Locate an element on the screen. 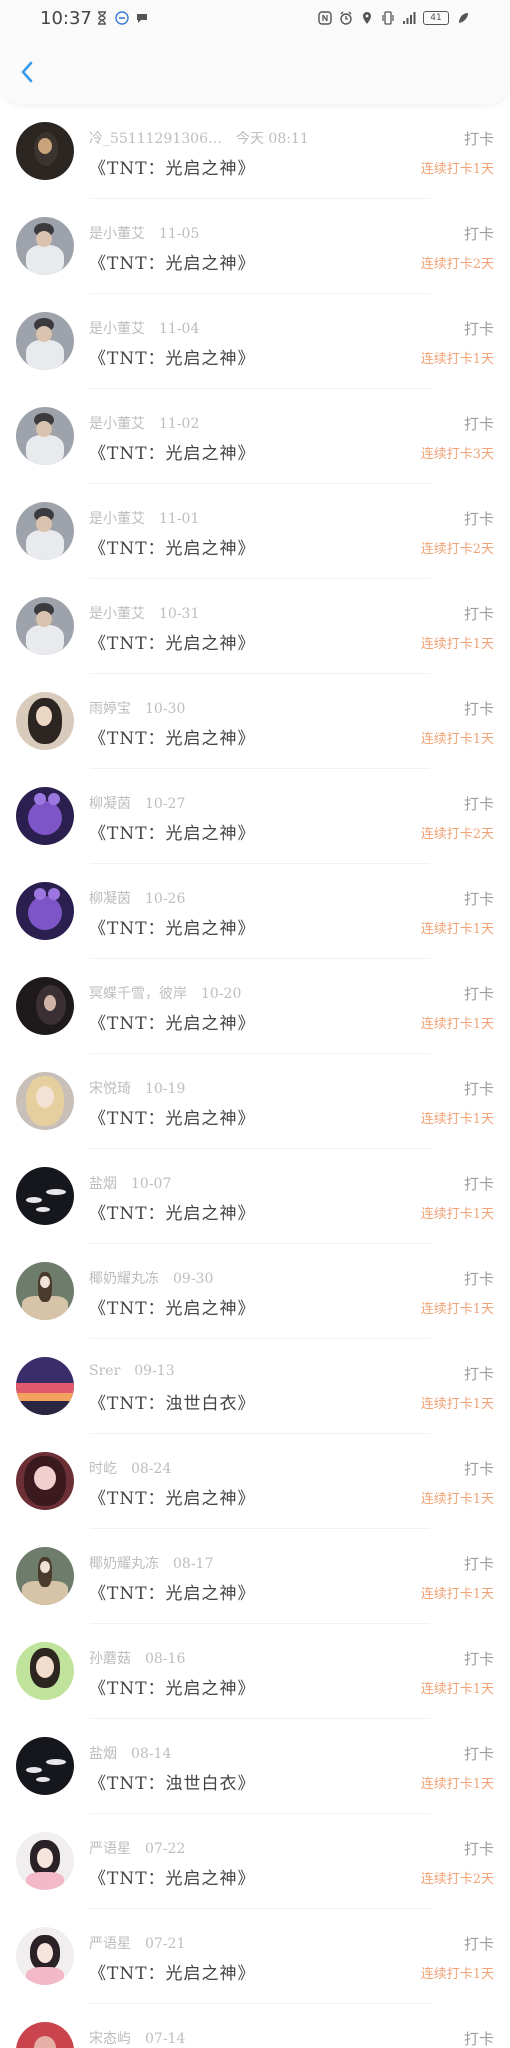  record-meta: 盐烟 10-07 is located at coordinates (130, 1183).